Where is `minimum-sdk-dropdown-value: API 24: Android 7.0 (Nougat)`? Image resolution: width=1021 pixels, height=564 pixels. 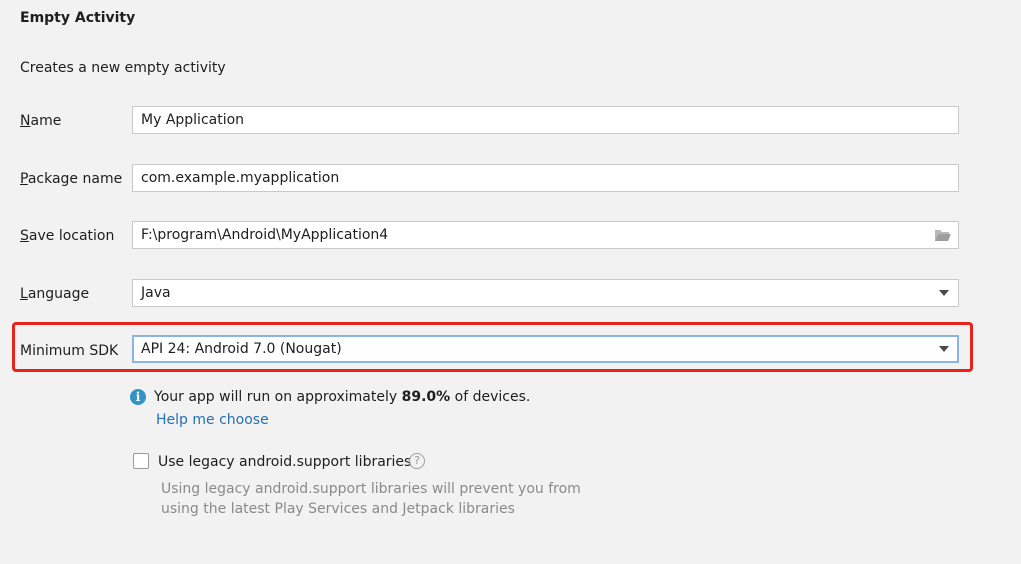 minimum-sdk-dropdown-value: API 24: Android 7.0 (Nougat) is located at coordinates (241, 349).